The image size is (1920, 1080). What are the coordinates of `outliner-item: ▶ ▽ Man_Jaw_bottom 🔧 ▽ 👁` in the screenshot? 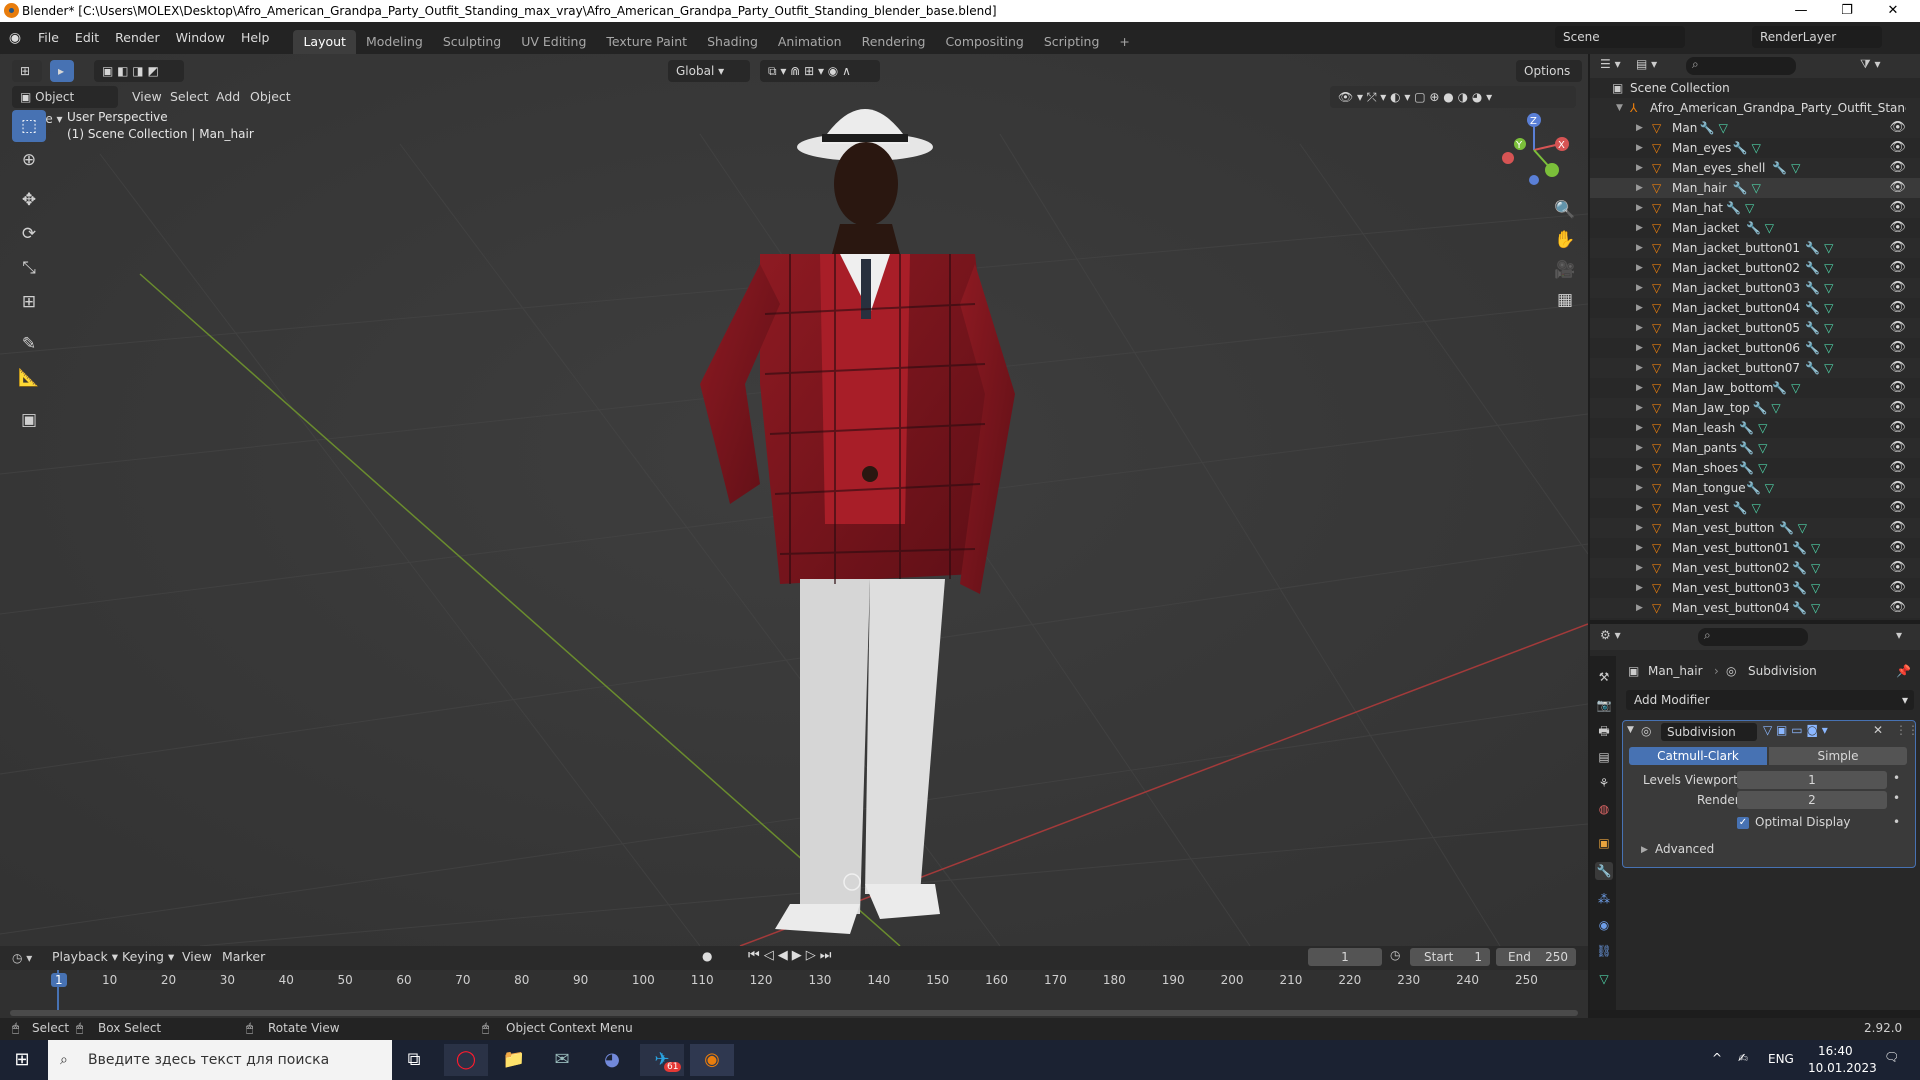 It's located at (1755, 388).